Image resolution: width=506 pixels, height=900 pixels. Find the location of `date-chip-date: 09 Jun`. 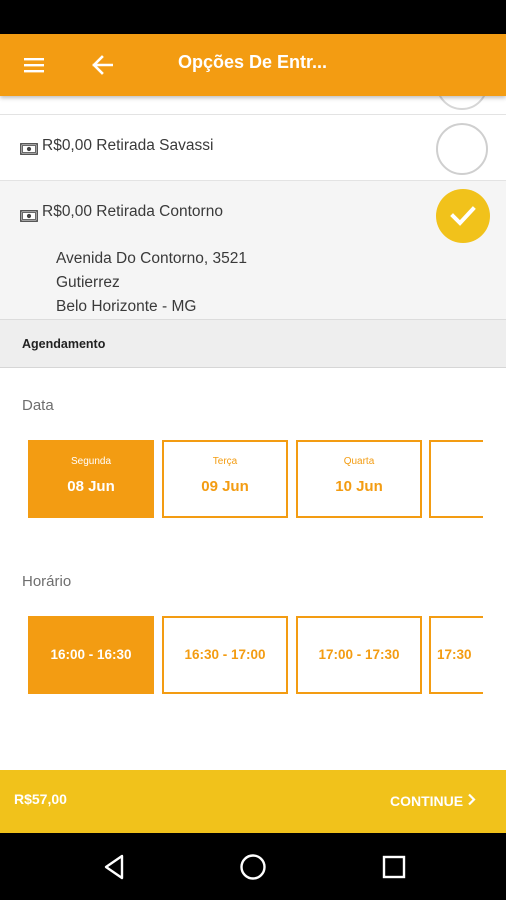

date-chip-date: 09 Jun is located at coordinates (225, 486).